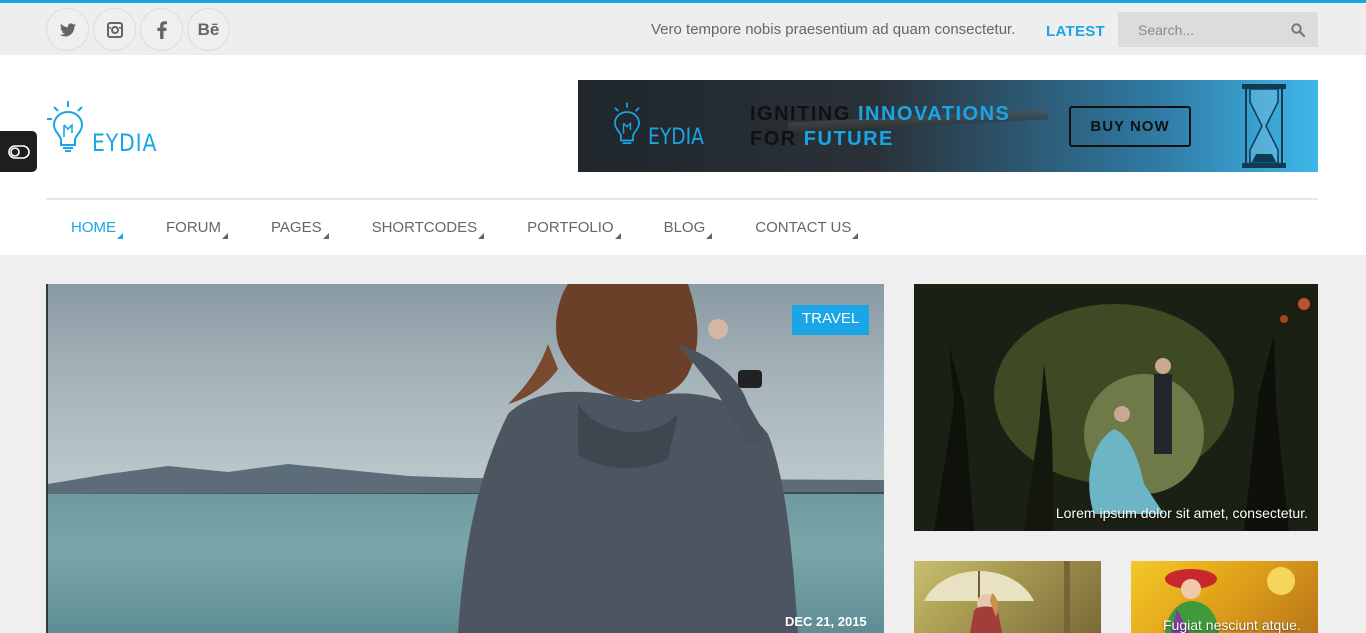 This screenshot has height=633, width=1366. I want to click on banner-logo: EYDIA, so click(661, 125).